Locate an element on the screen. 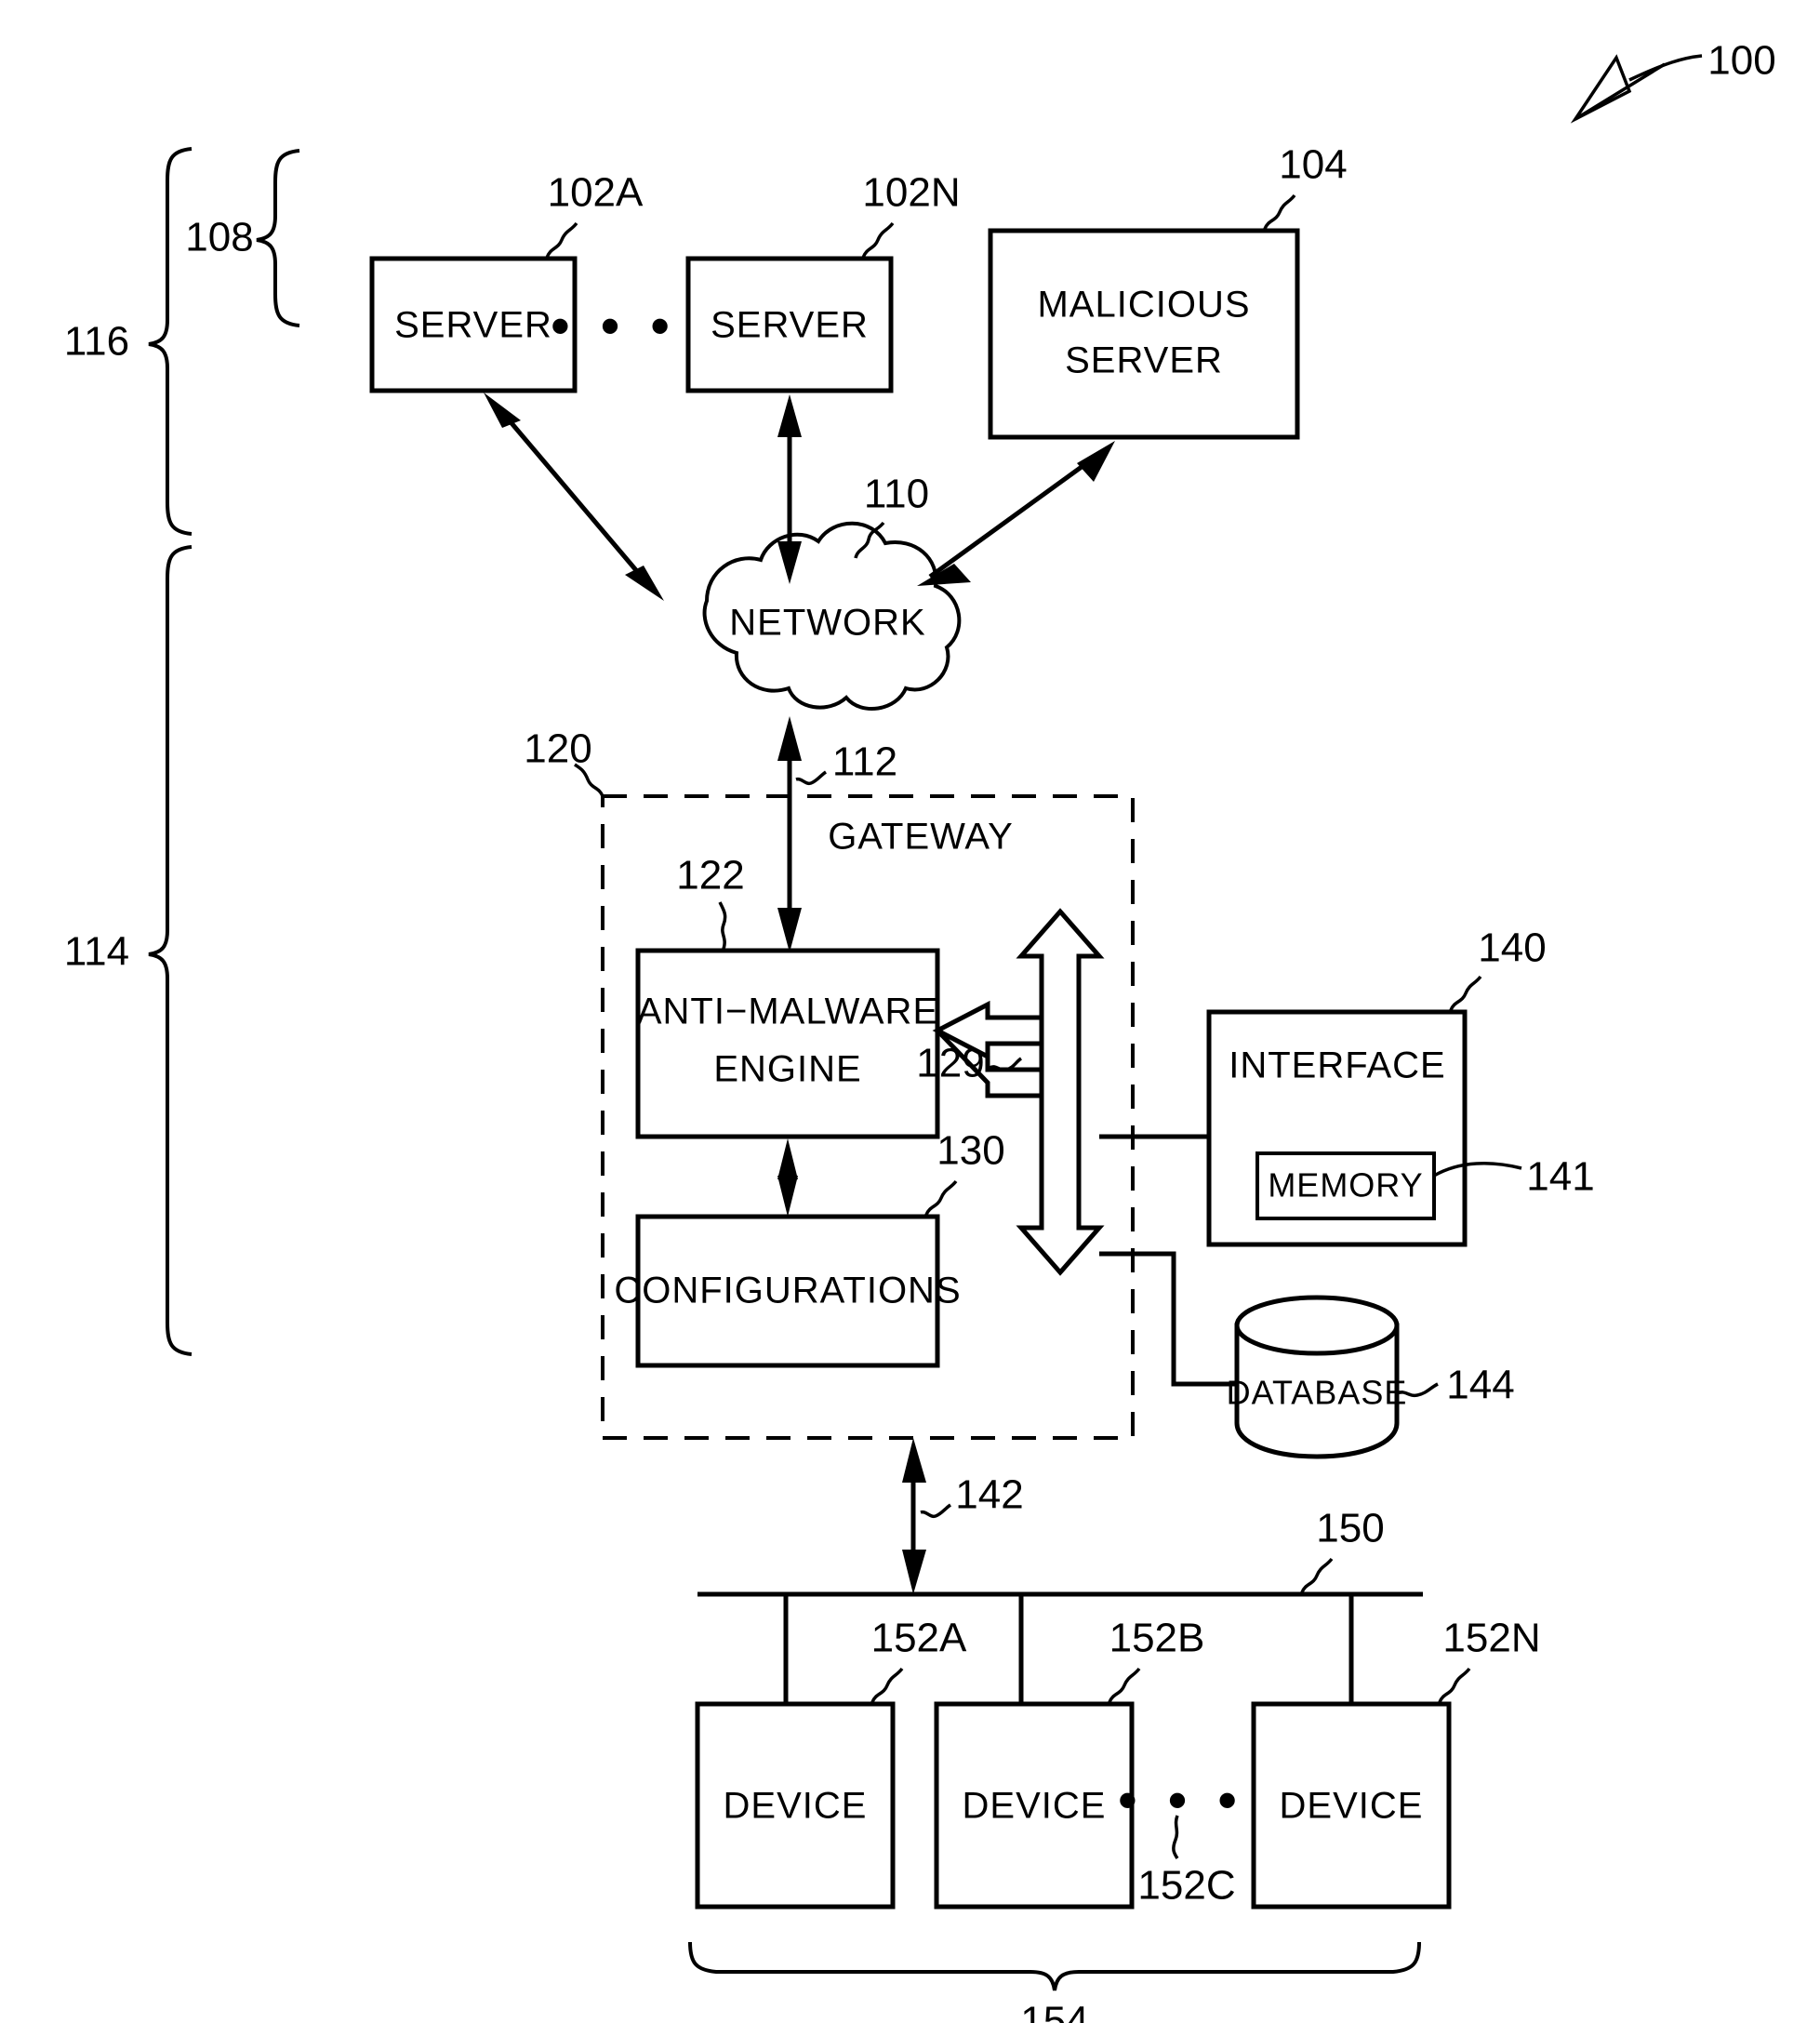 Image resolution: width=1820 pixels, height=2023 pixels. brace-label-154: 154 is located at coordinates (1054, 2011).